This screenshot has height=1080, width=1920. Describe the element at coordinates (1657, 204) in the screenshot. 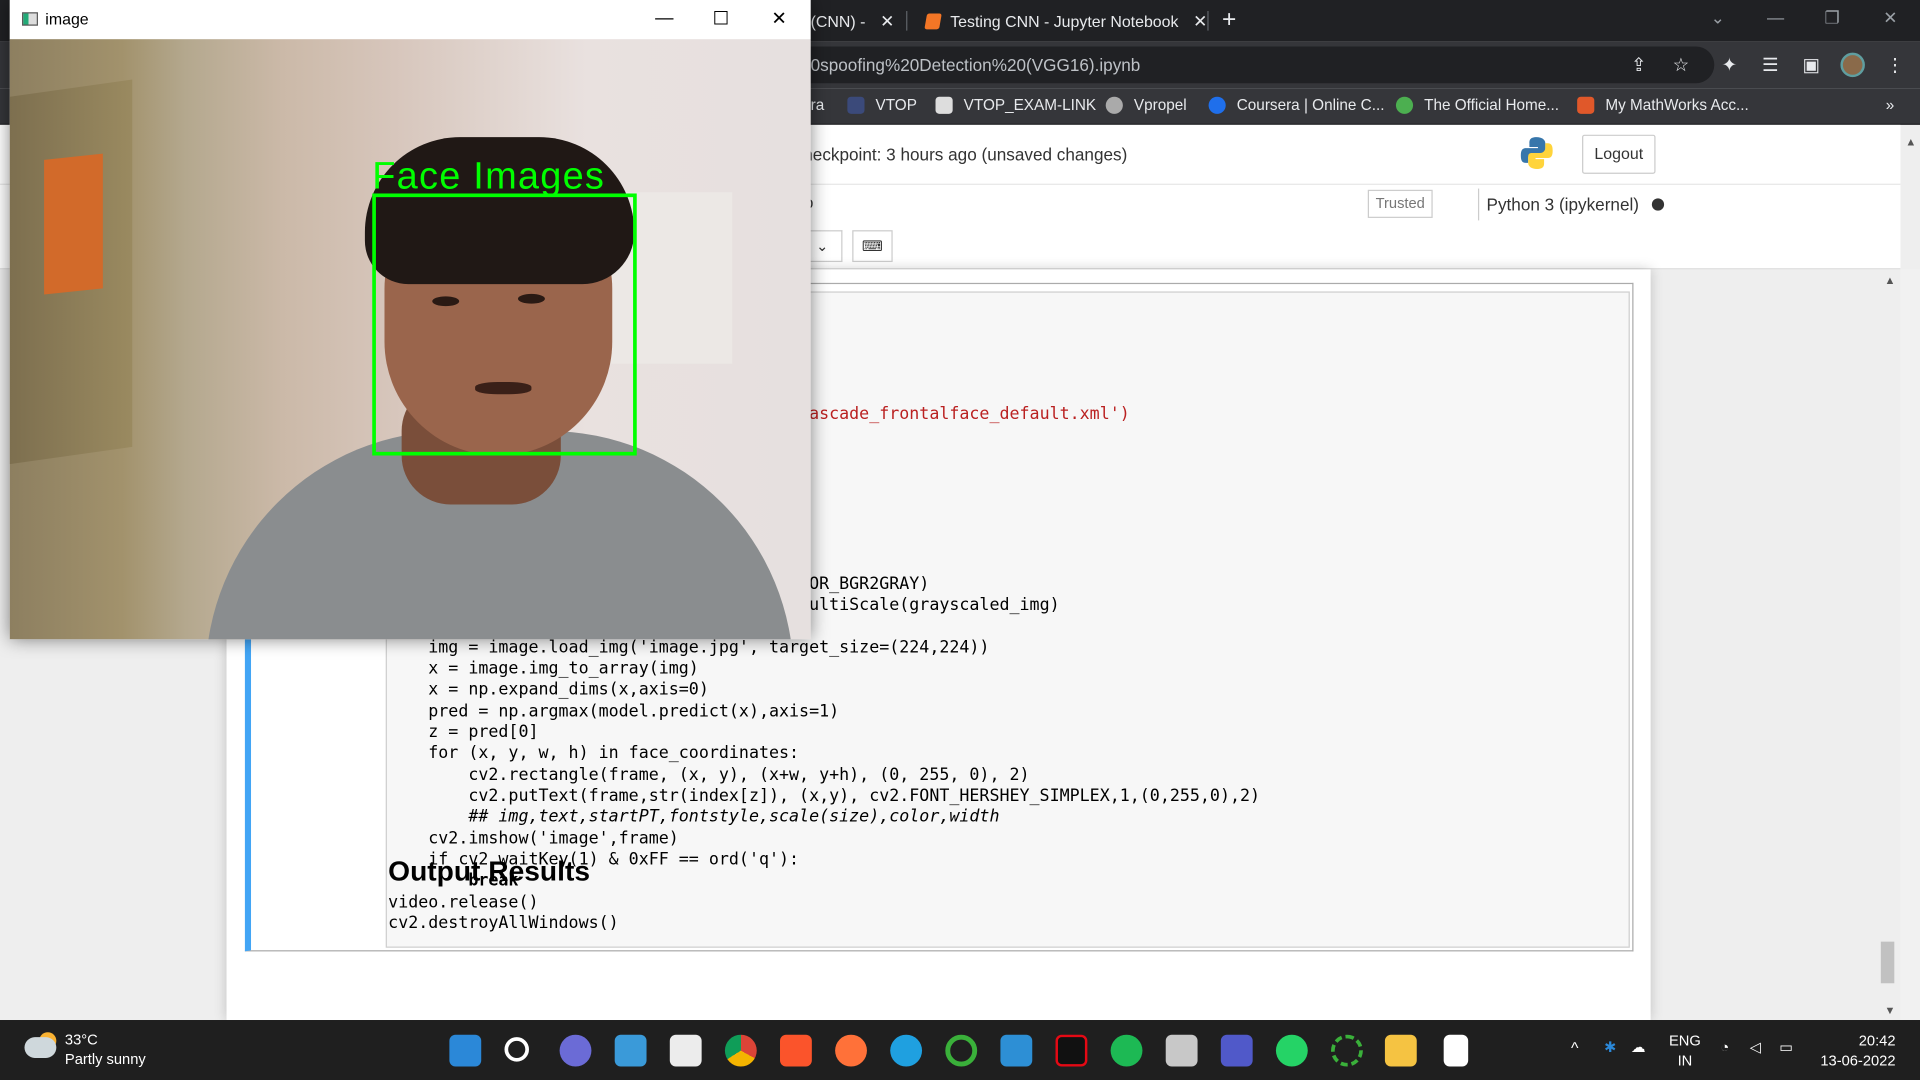

I see `kernel-status-icon` at that location.